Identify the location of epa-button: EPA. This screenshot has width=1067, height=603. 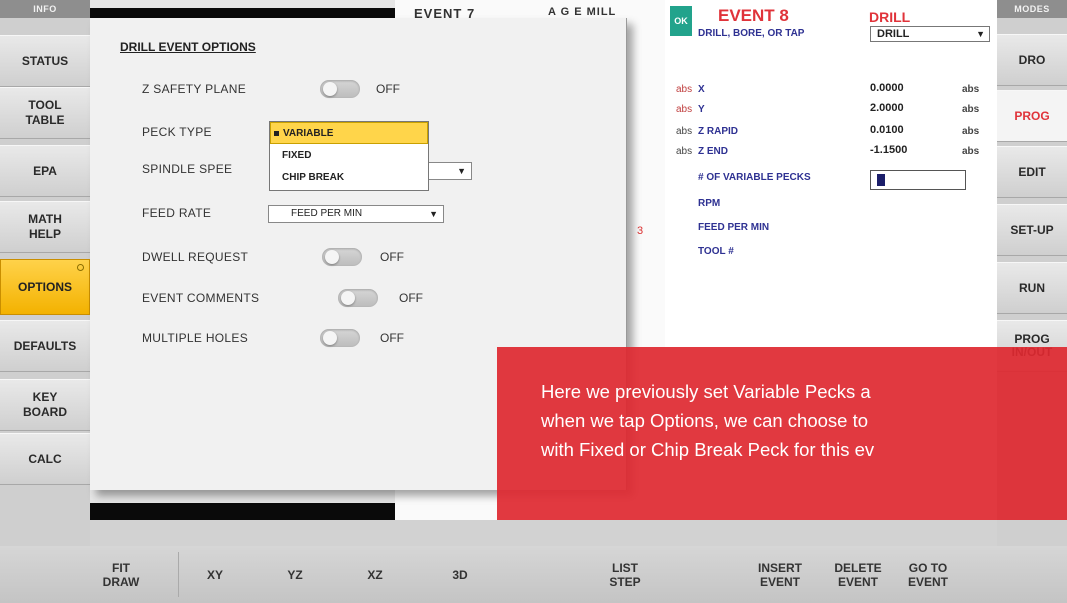
(45, 171).